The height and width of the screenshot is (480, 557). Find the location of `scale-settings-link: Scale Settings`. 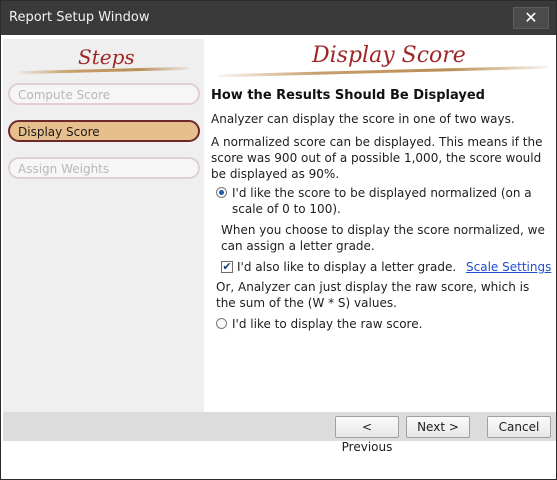

scale-settings-link: Scale Settings is located at coordinates (508, 267).